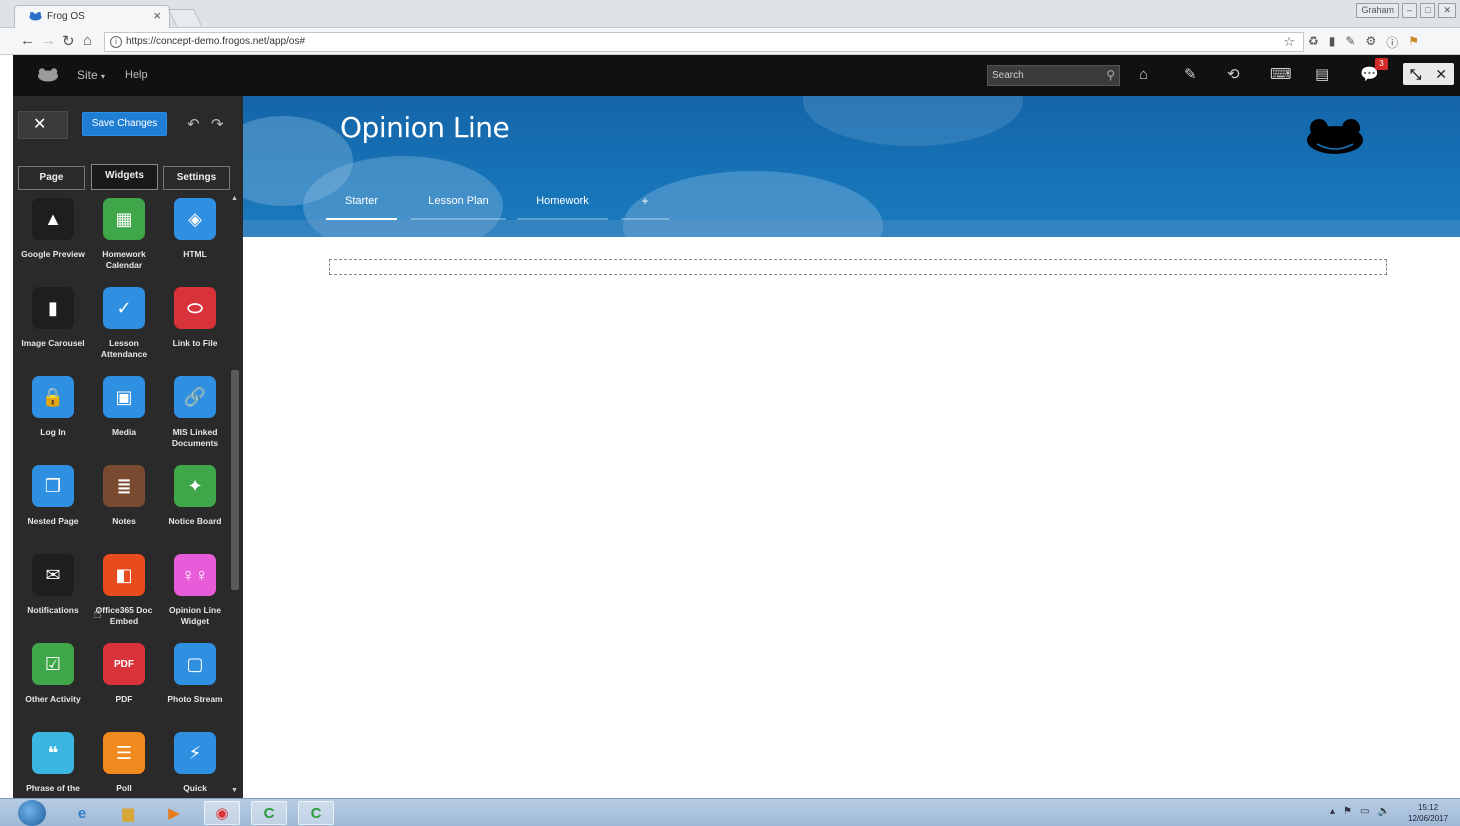 This screenshot has height=826, width=1460. Describe the element at coordinates (1364, 811) in the screenshot. I see `network-icon: ▭` at that location.